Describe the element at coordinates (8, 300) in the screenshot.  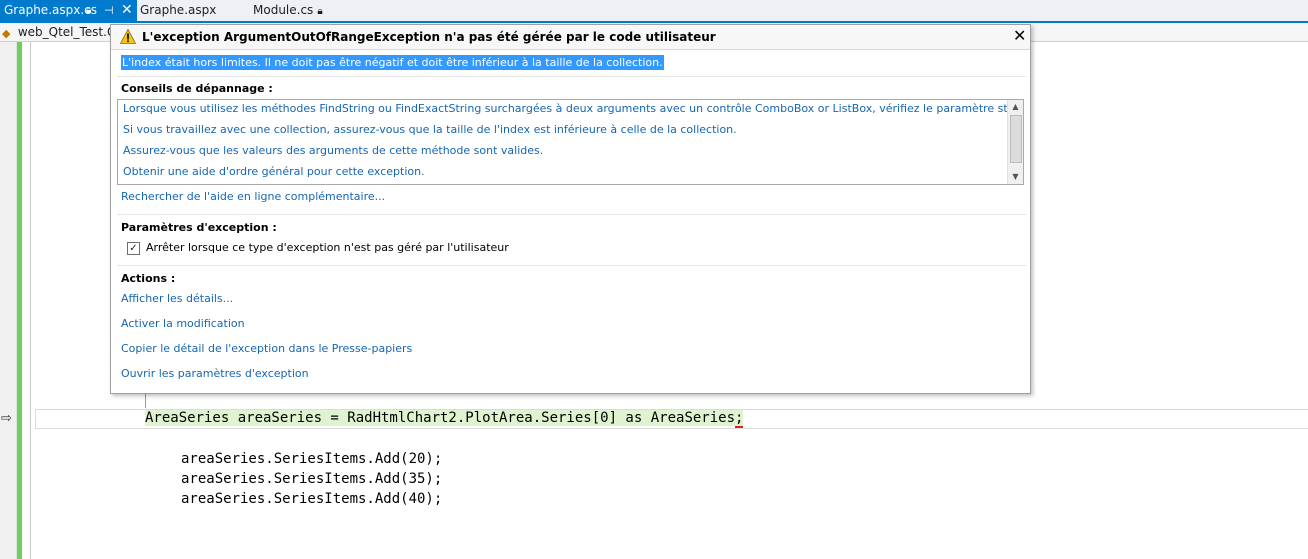
I see `indicator-margin` at that location.